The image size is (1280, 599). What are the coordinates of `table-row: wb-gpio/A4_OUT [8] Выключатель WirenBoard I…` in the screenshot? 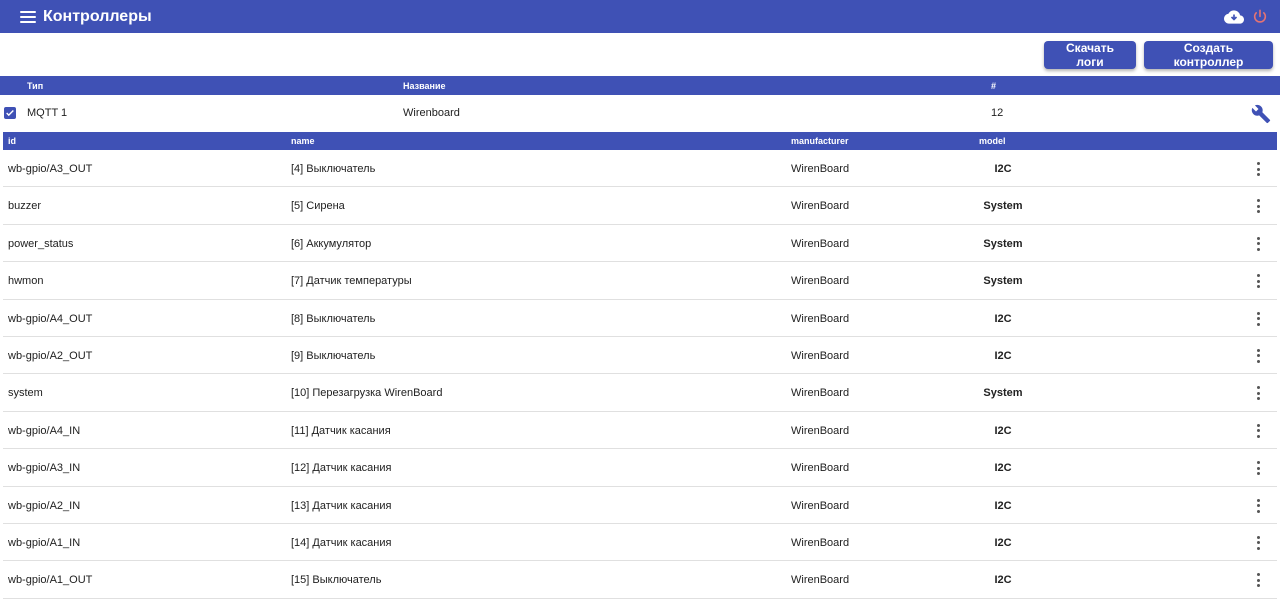 It's located at (640, 318).